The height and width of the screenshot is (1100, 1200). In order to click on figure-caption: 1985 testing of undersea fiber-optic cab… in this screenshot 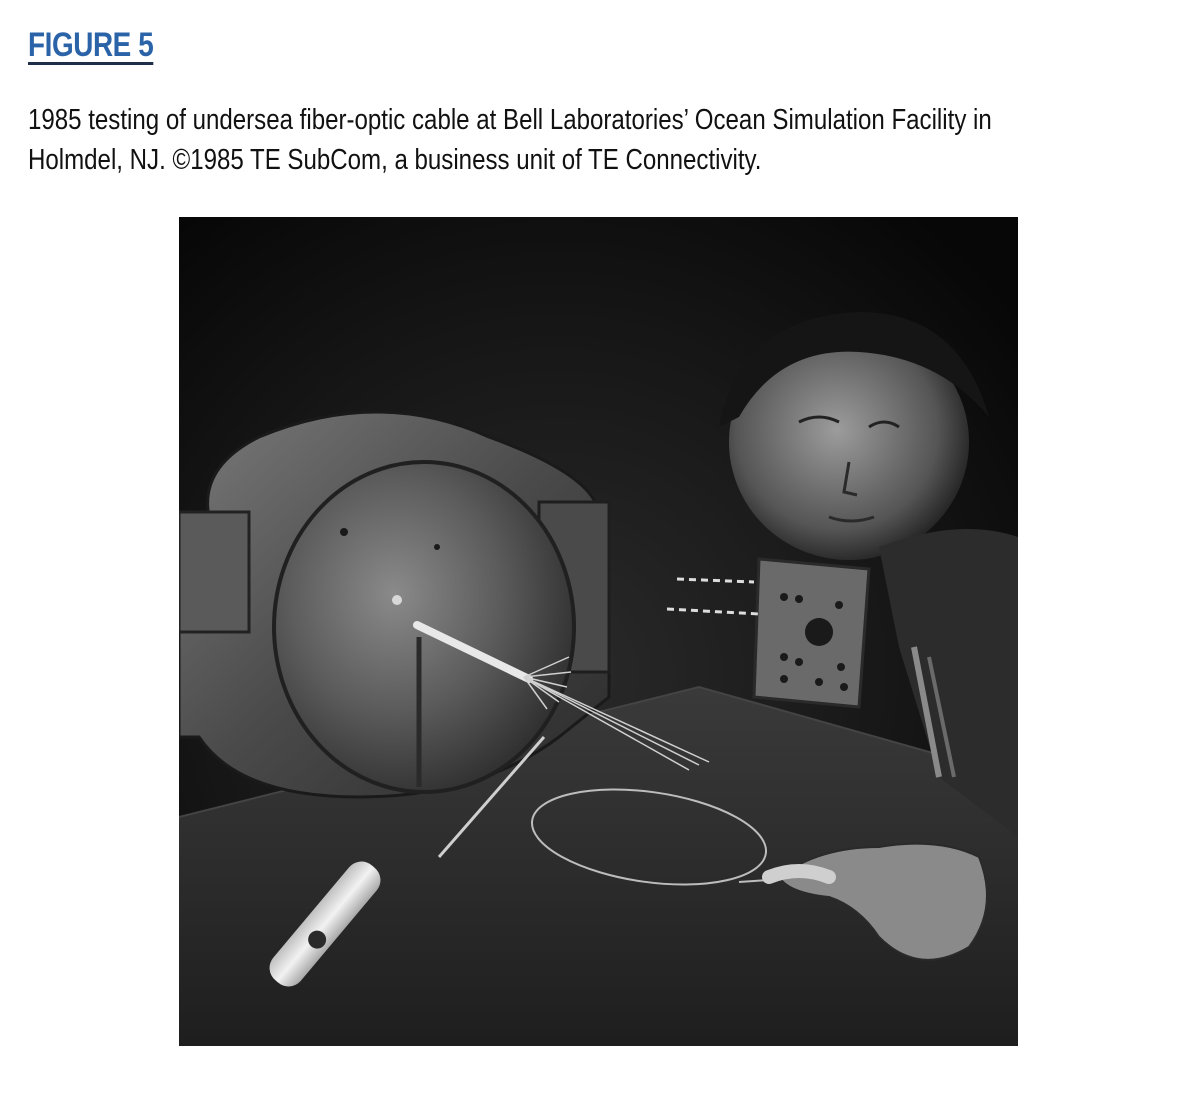, I will do `click(600, 140)`.